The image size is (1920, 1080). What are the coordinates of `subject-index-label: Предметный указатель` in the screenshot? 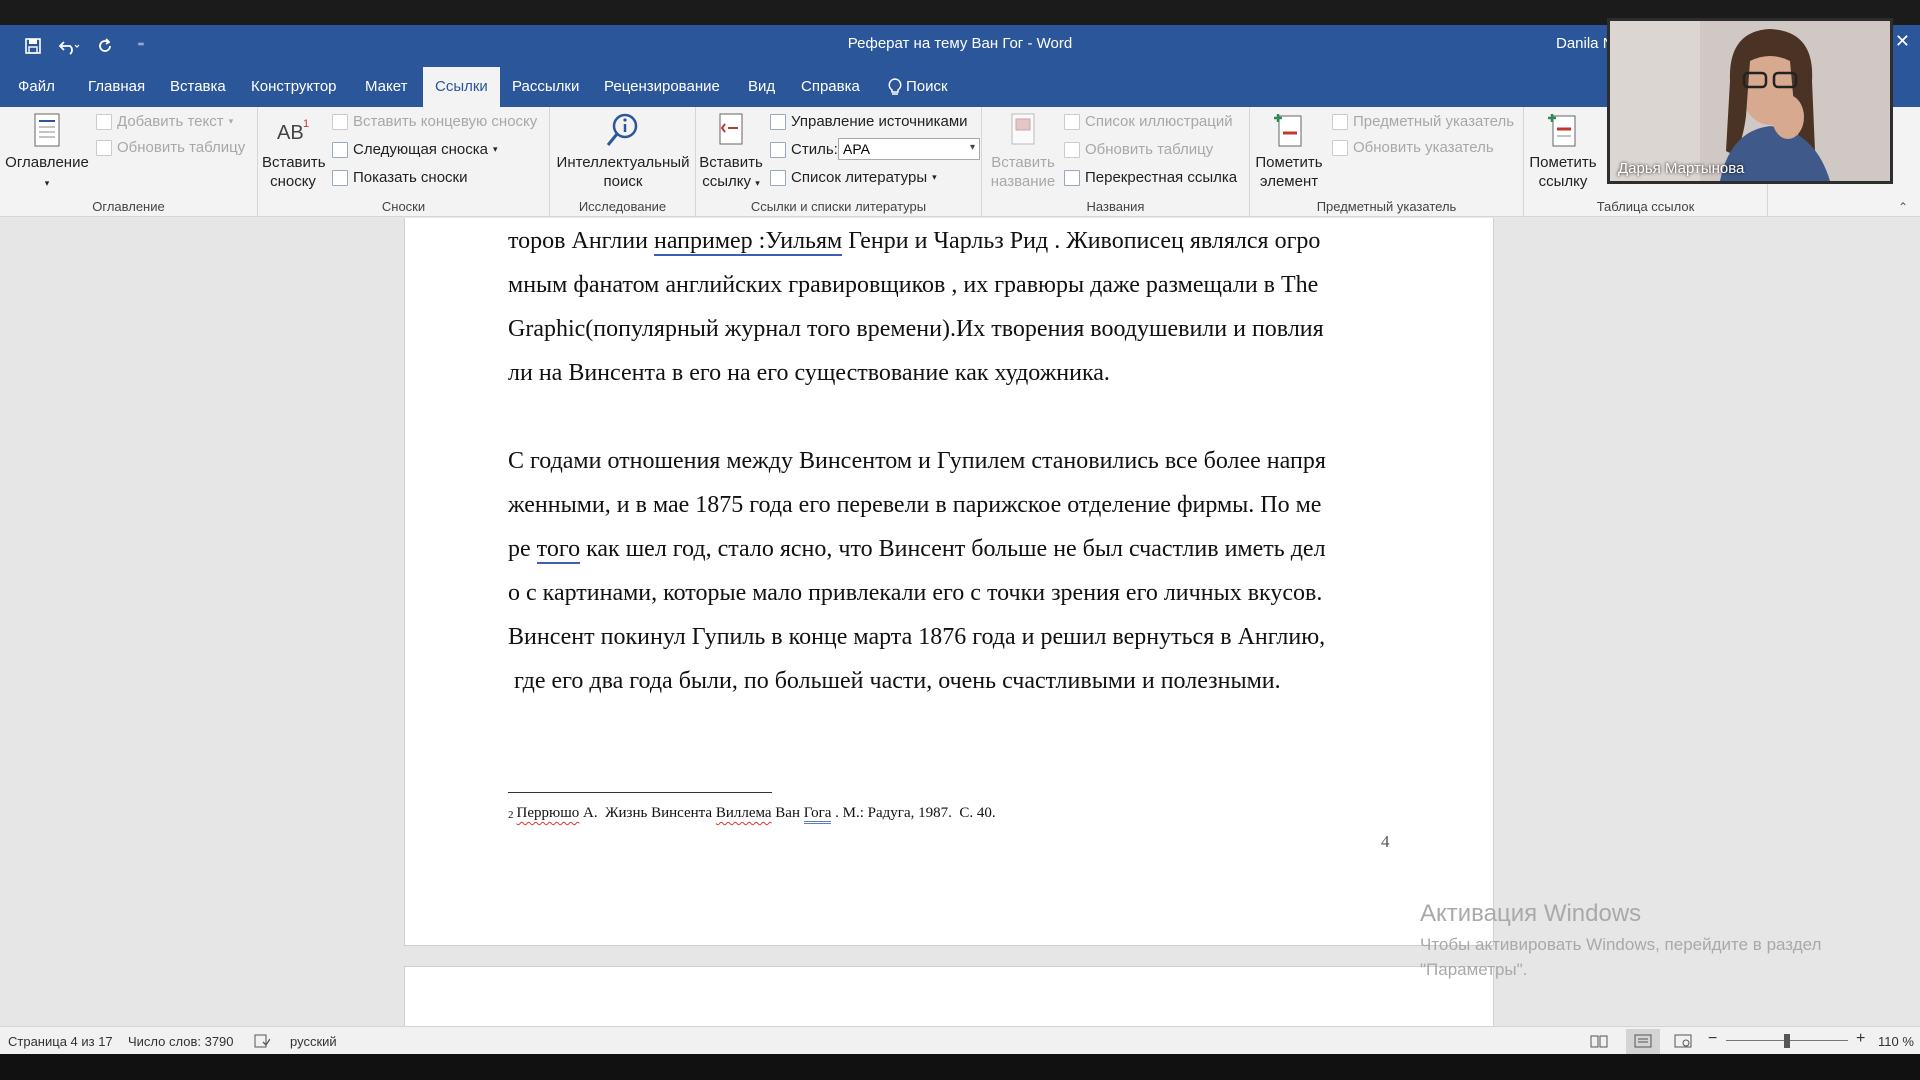 It's located at (1434, 121).